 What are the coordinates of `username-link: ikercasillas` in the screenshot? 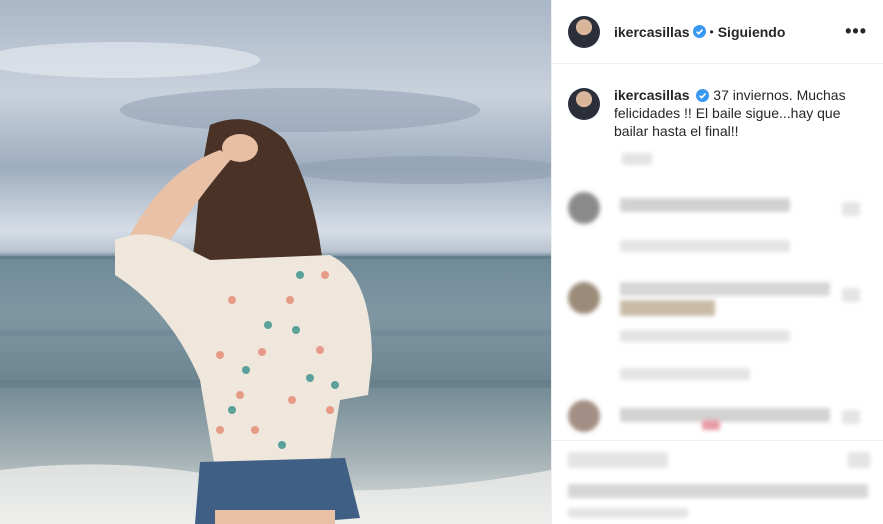 It's located at (652, 32).